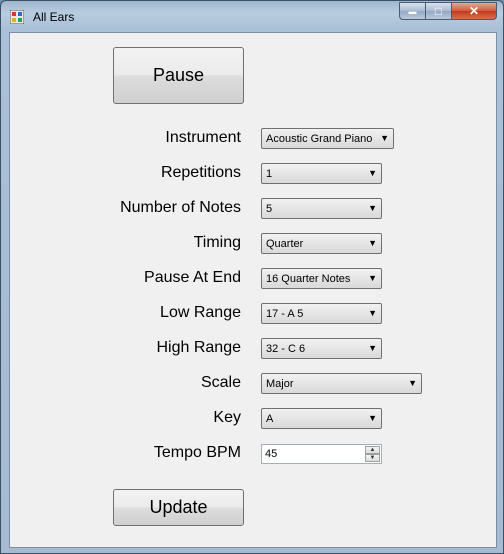  Describe the element at coordinates (192, 277) in the screenshot. I see `pause-at-end-label: Pause At End` at that location.